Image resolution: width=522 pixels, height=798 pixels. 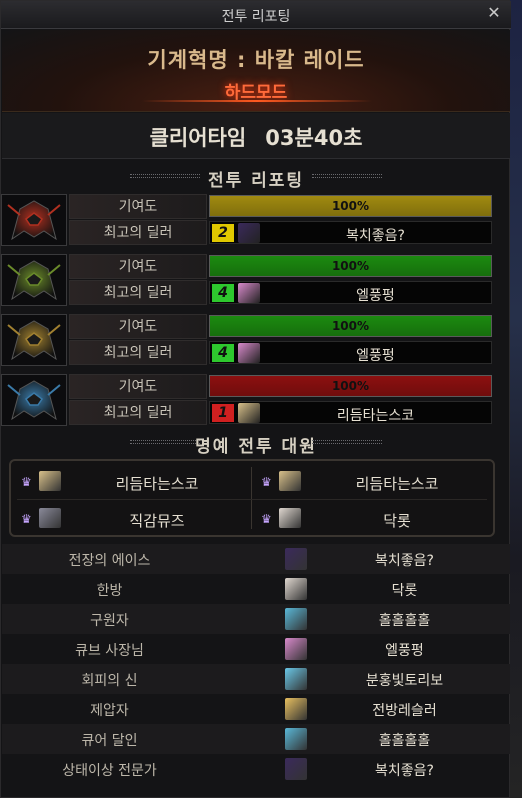 I want to click on dealer-name: 복치좋음?, so click(x=375, y=236).